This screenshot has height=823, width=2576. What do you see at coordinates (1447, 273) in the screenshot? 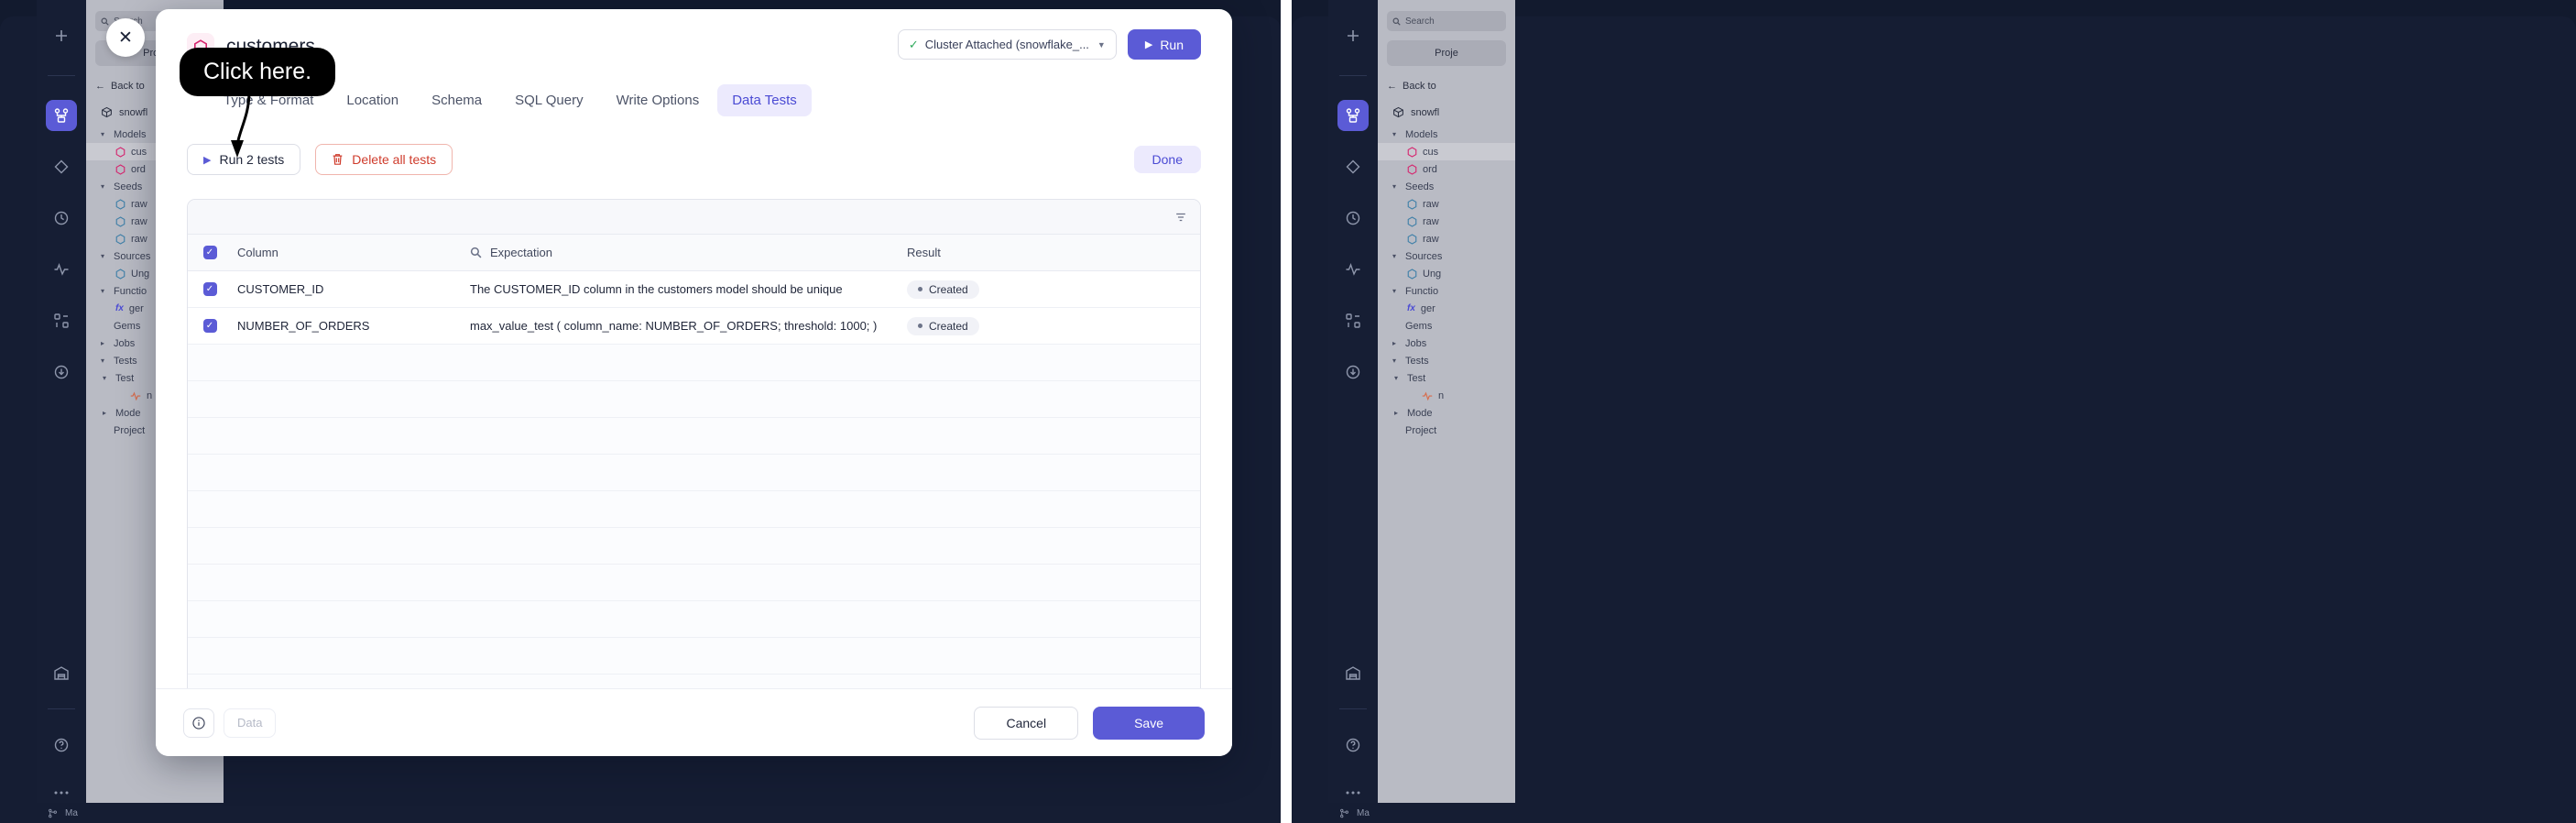
I see `tree-node: Ung` at bounding box center [1447, 273].